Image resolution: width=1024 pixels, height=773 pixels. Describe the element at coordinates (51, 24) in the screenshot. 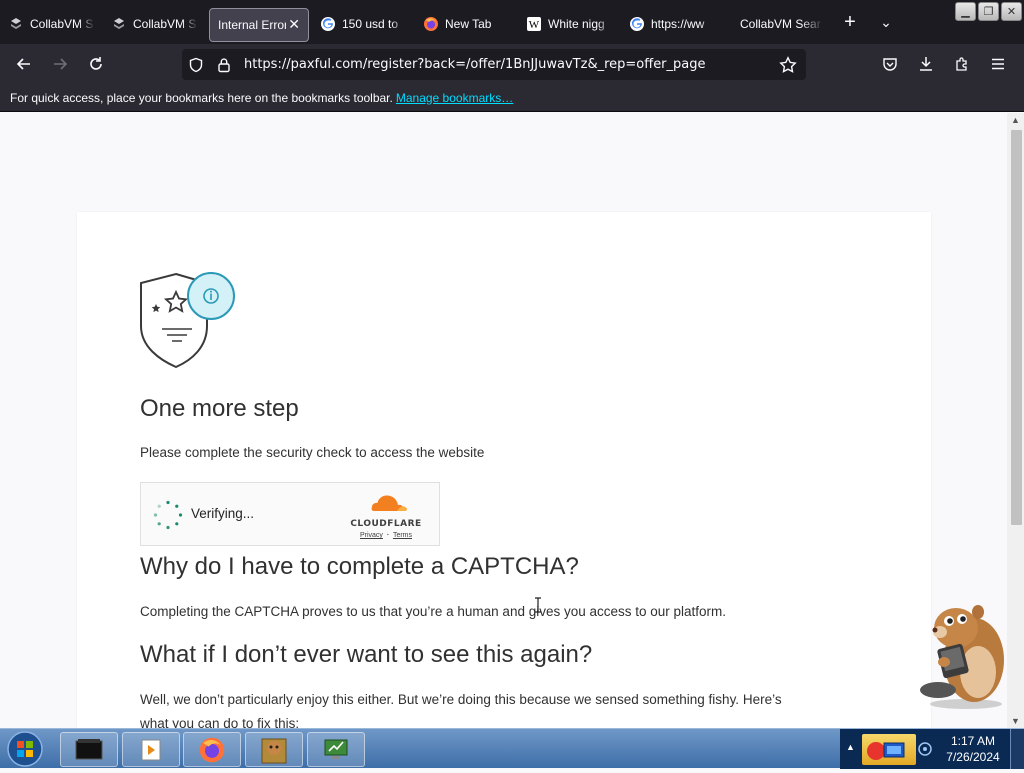

I see `tab-collabvm-1: CollabVM S` at that location.